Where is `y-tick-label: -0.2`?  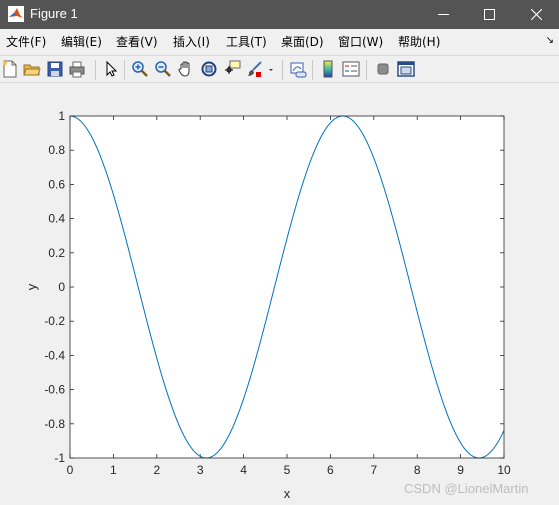 y-tick-label: -0.2 is located at coordinates (54, 321).